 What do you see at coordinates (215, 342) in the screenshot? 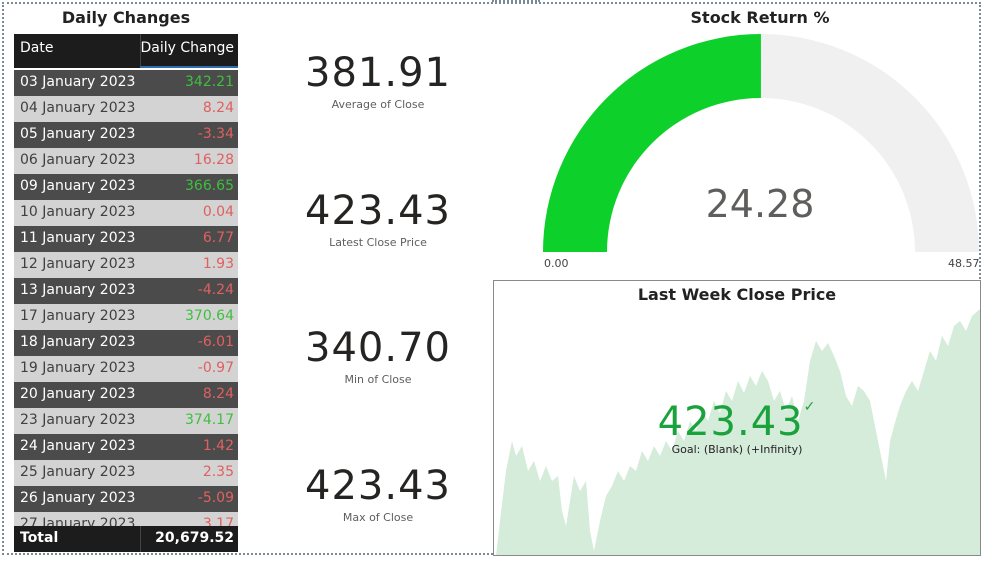
I see `row-daily-change: -6.01` at bounding box center [215, 342].